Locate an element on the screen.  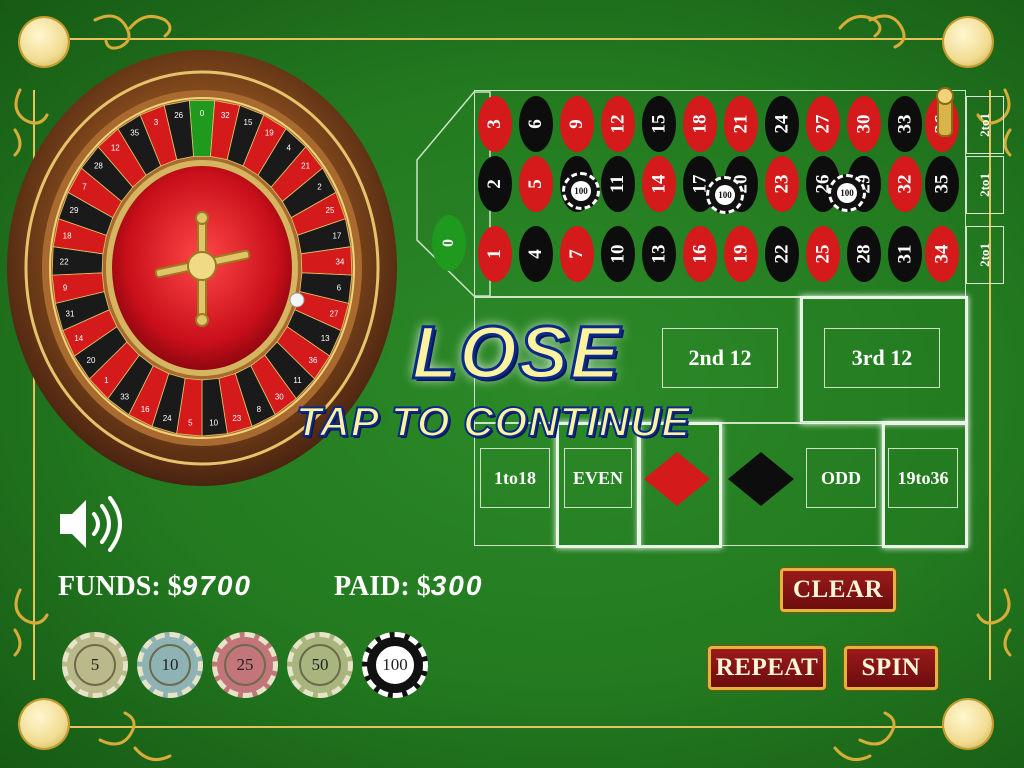
bet-1to18: 1to18 is located at coordinates (515, 478).